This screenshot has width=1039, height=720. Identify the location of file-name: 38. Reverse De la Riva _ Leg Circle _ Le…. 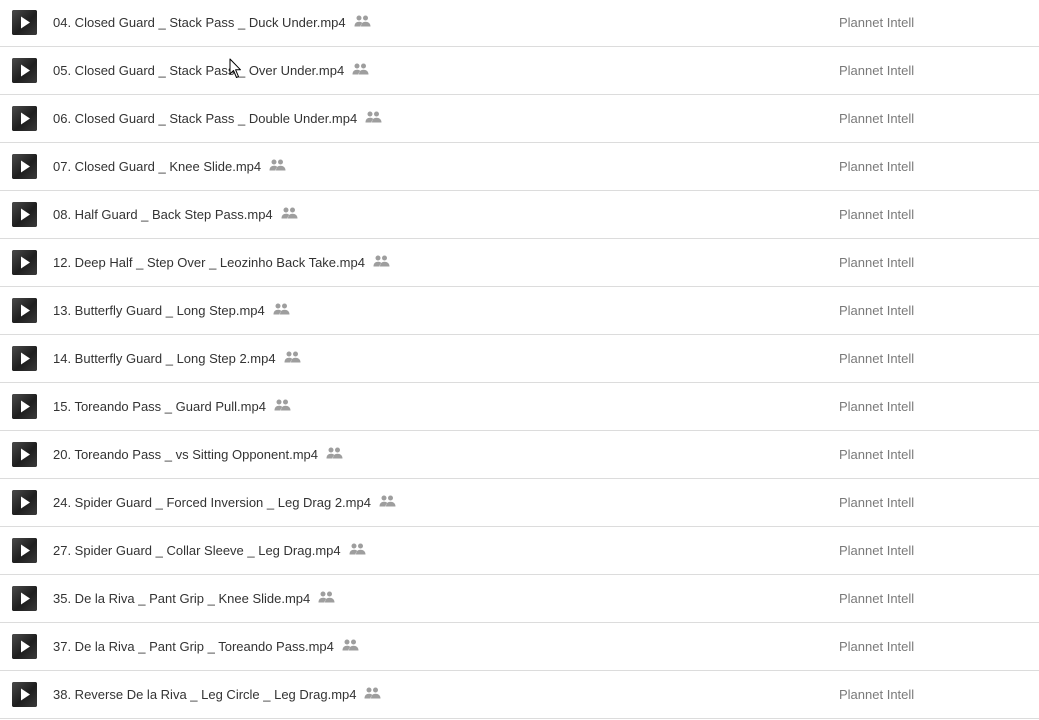
(204, 694).